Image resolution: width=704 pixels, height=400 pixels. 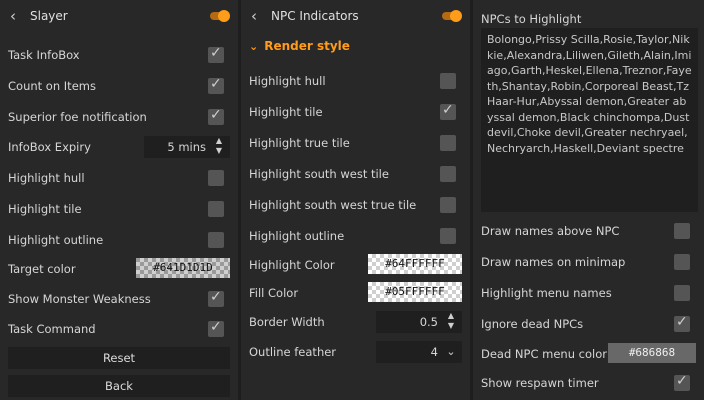 What do you see at coordinates (415, 264) in the screenshot?
I see `highlight-color-swatch: #64FFFFFF` at bounding box center [415, 264].